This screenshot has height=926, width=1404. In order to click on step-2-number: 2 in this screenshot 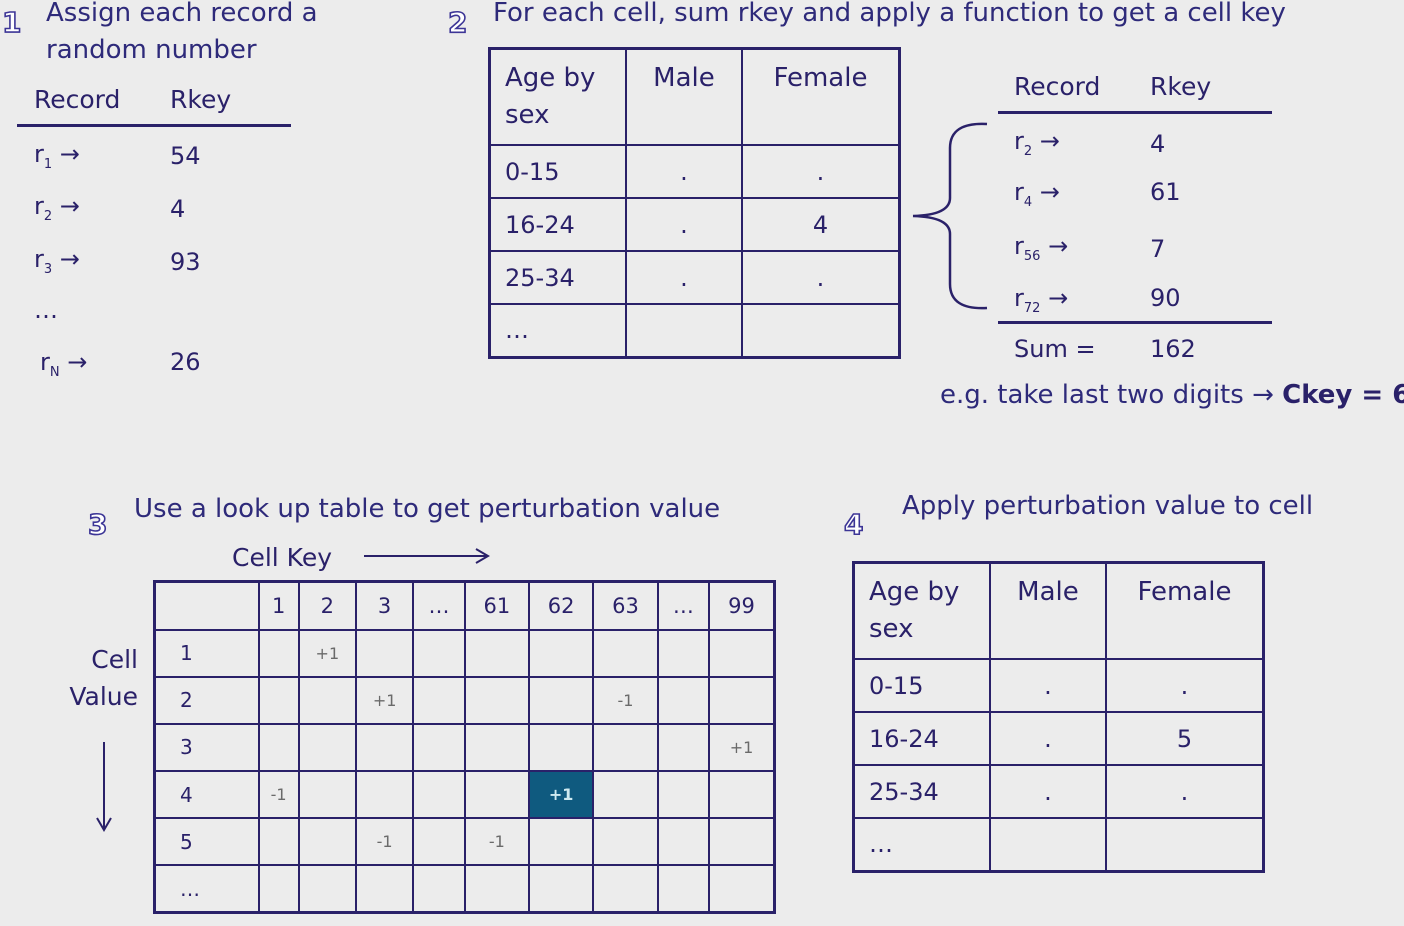, I will do `click(457, 21)`.